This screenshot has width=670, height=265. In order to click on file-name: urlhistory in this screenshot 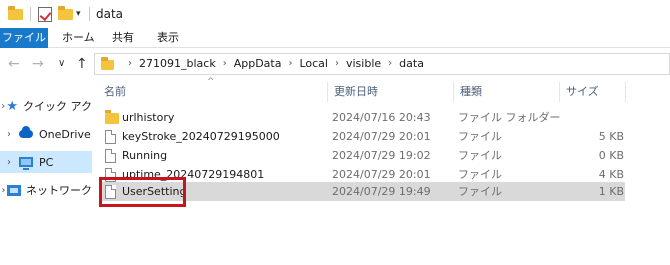, I will do `click(148, 117)`.